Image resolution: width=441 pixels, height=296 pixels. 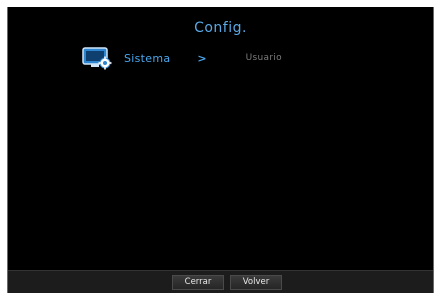 What do you see at coordinates (256, 282) in the screenshot?
I see `back-button: Volver` at bounding box center [256, 282].